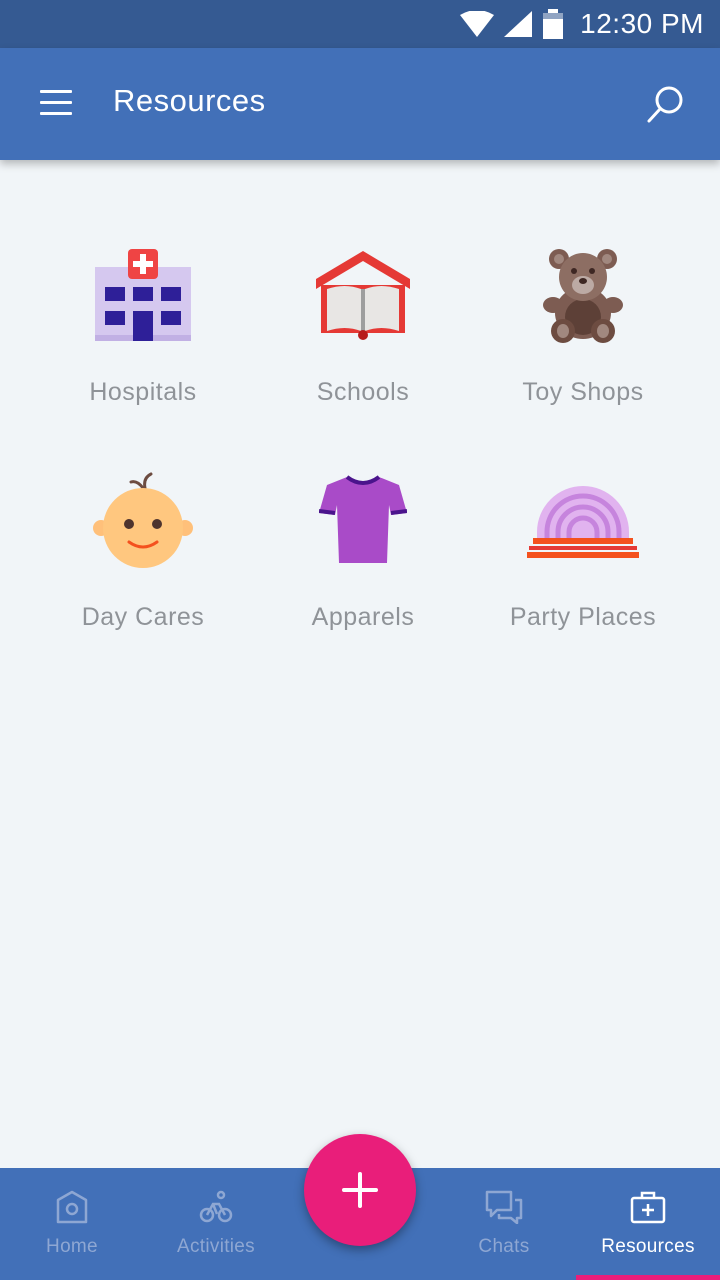 This screenshot has height=1280, width=720. What do you see at coordinates (648, 1246) in the screenshot?
I see `nav-label: Resources` at bounding box center [648, 1246].